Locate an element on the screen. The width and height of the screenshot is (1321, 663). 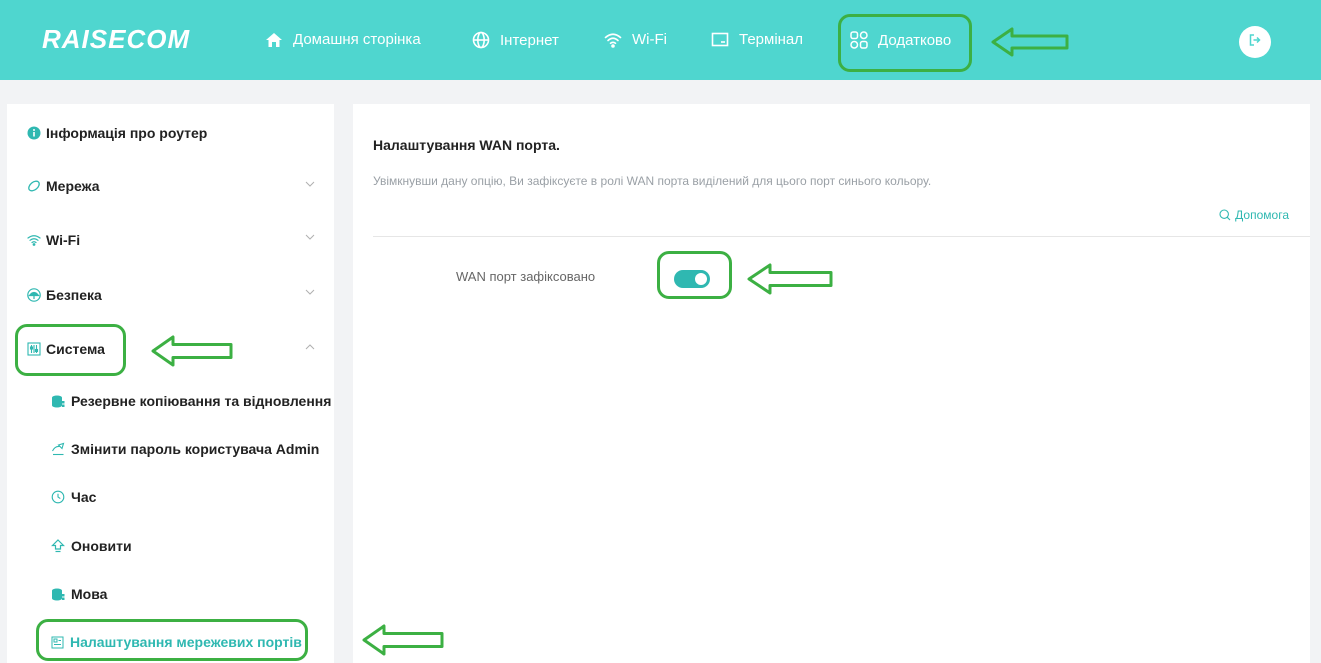
info-icon is located at coordinates (34, 133).